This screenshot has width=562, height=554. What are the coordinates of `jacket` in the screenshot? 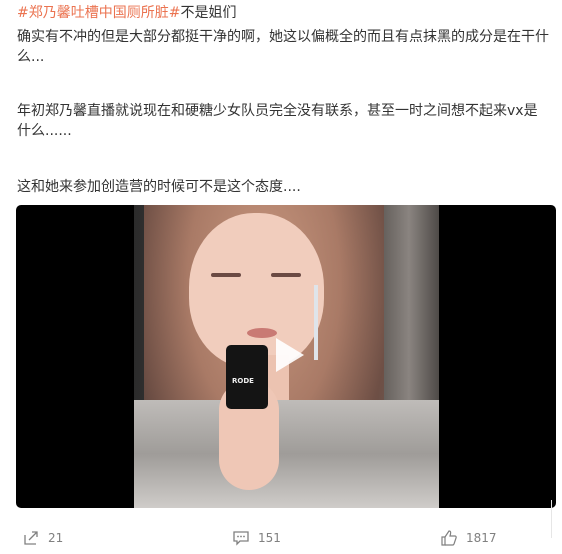 It's located at (286, 454).